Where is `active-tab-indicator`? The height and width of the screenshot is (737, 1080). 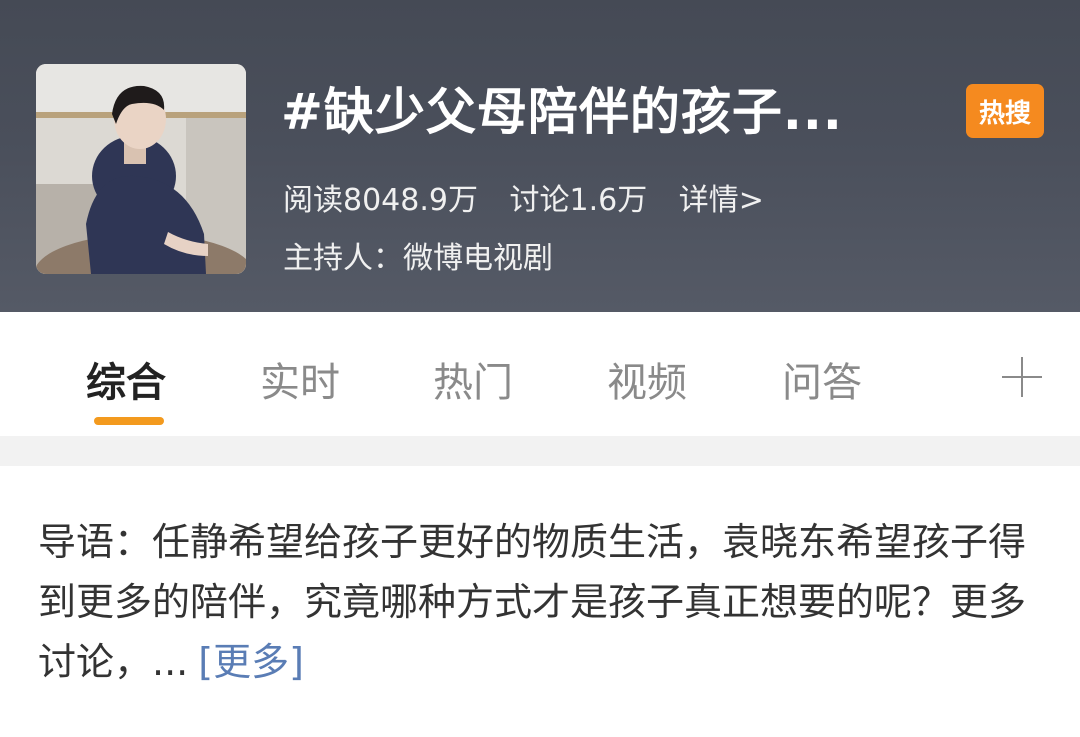 active-tab-indicator is located at coordinates (129, 421).